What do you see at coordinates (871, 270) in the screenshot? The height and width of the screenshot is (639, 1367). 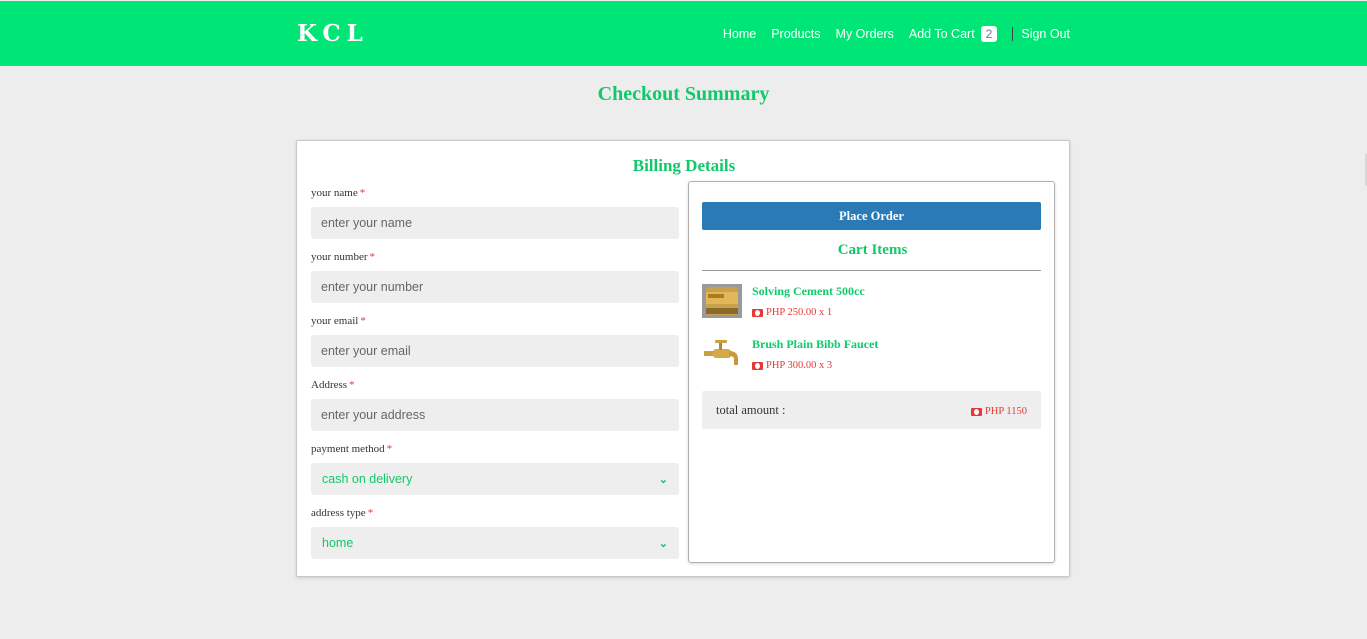 I see `divider` at bounding box center [871, 270].